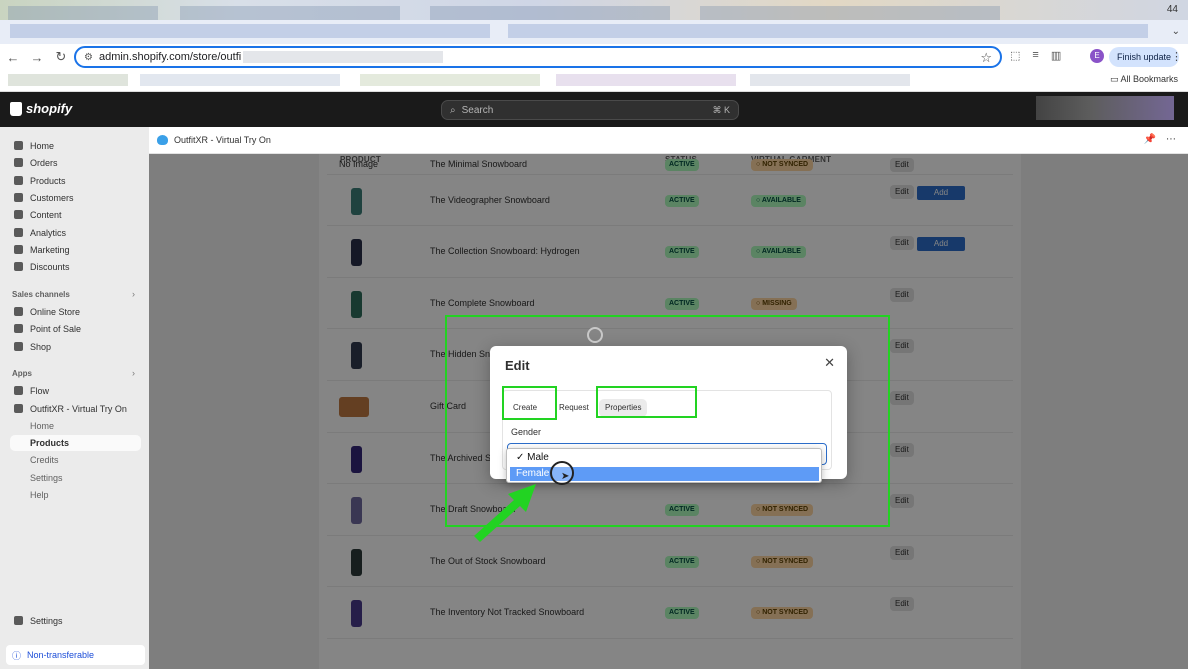  Describe the element at coordinates (74, 232) in the screenshot. I see `sidebar-item-analytics: Analytics` at that location.